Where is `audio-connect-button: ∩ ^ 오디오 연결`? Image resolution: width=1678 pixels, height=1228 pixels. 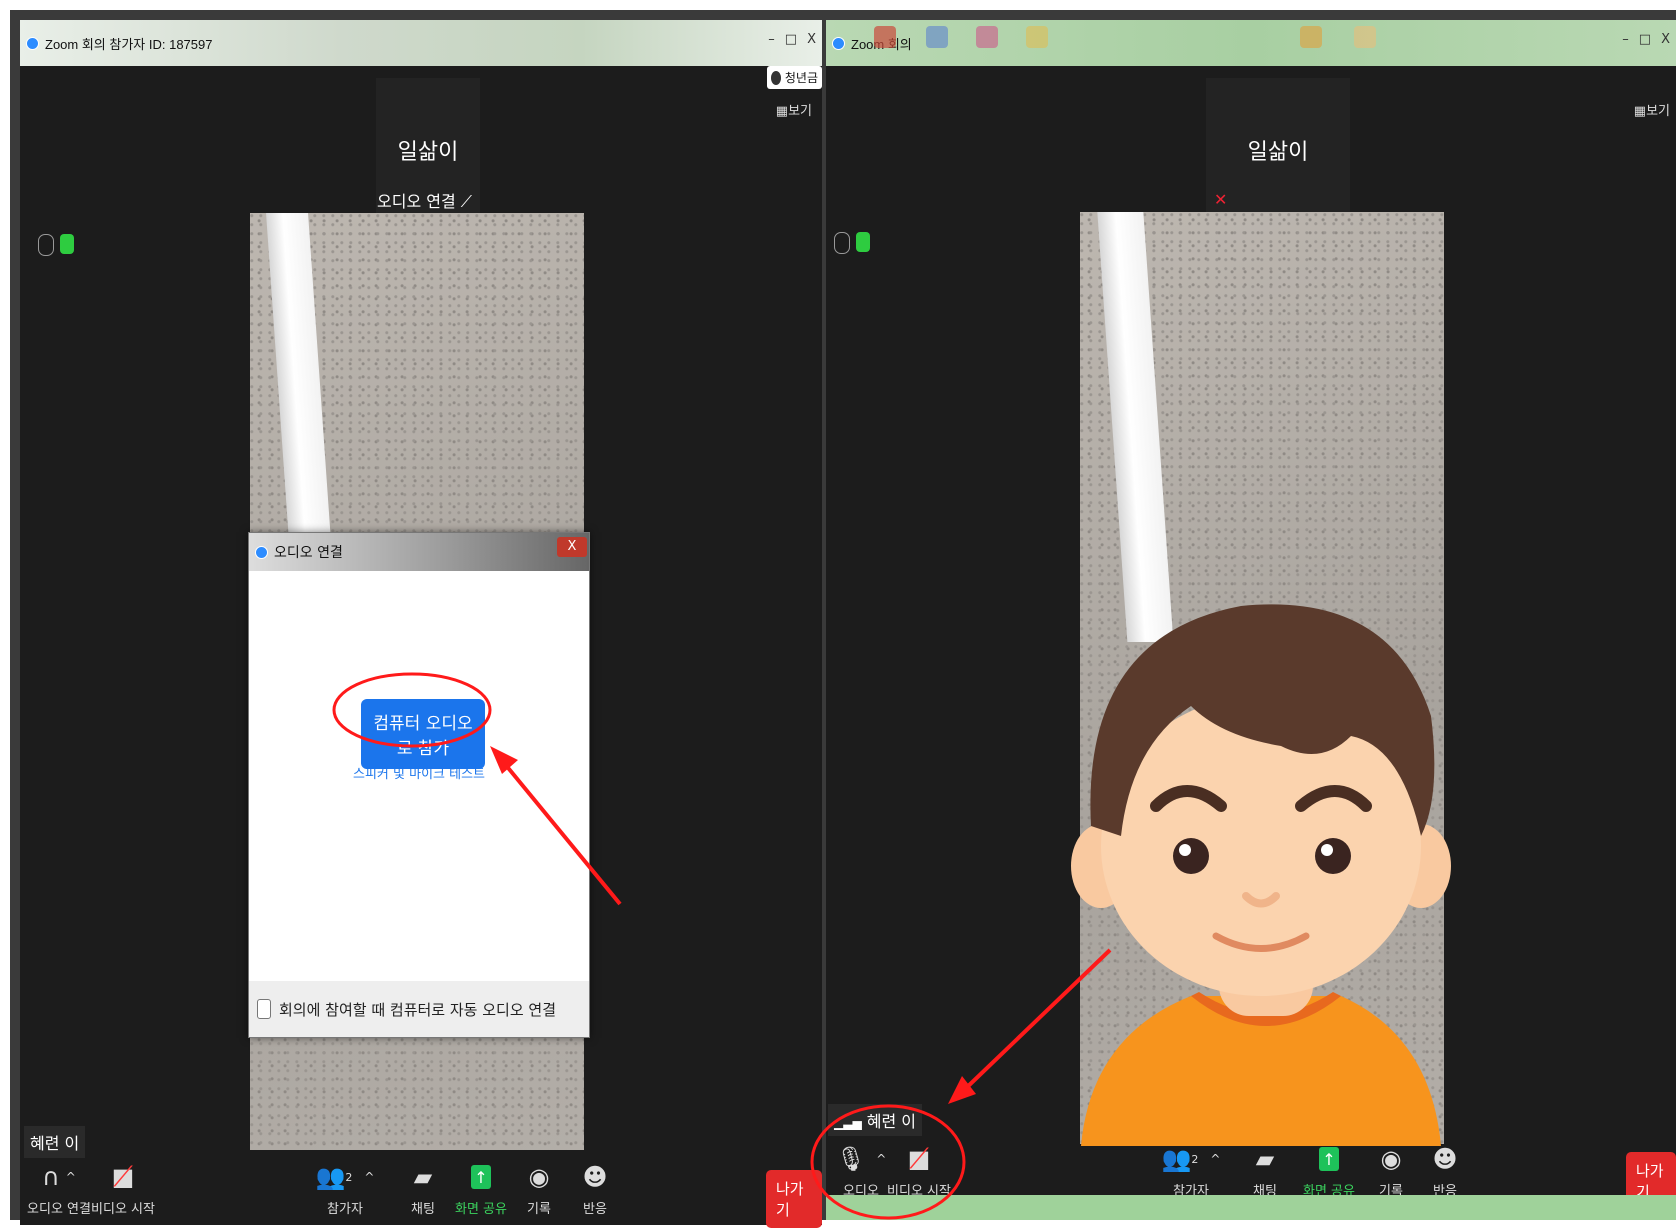 audio-connect-button: ∩ ^ 오디오 연결 is located at coordinates (59, 1188).